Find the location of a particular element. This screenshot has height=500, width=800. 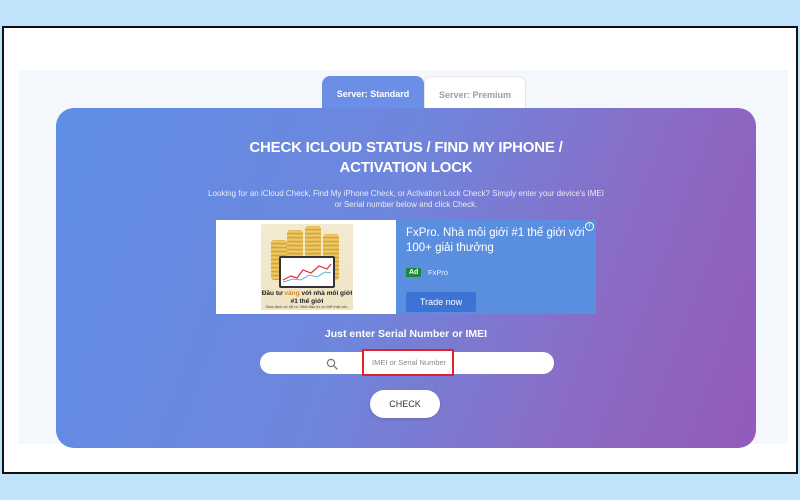

tablet-chart-icon is located at coordinates (307, 272).